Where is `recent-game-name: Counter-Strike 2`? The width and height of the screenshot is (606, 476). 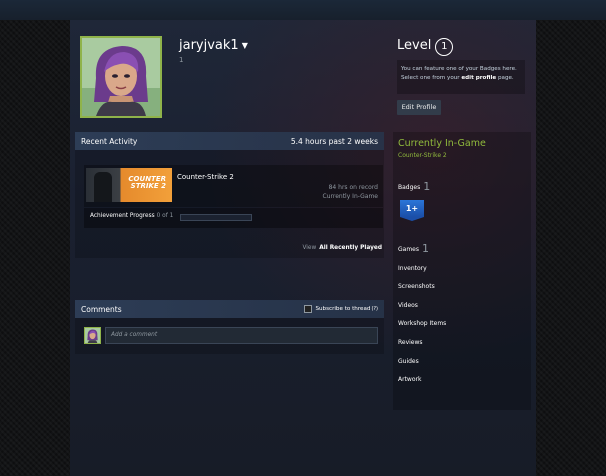
recent-game-name: Counter-Strike 2 is located at coordinates (205, 177).